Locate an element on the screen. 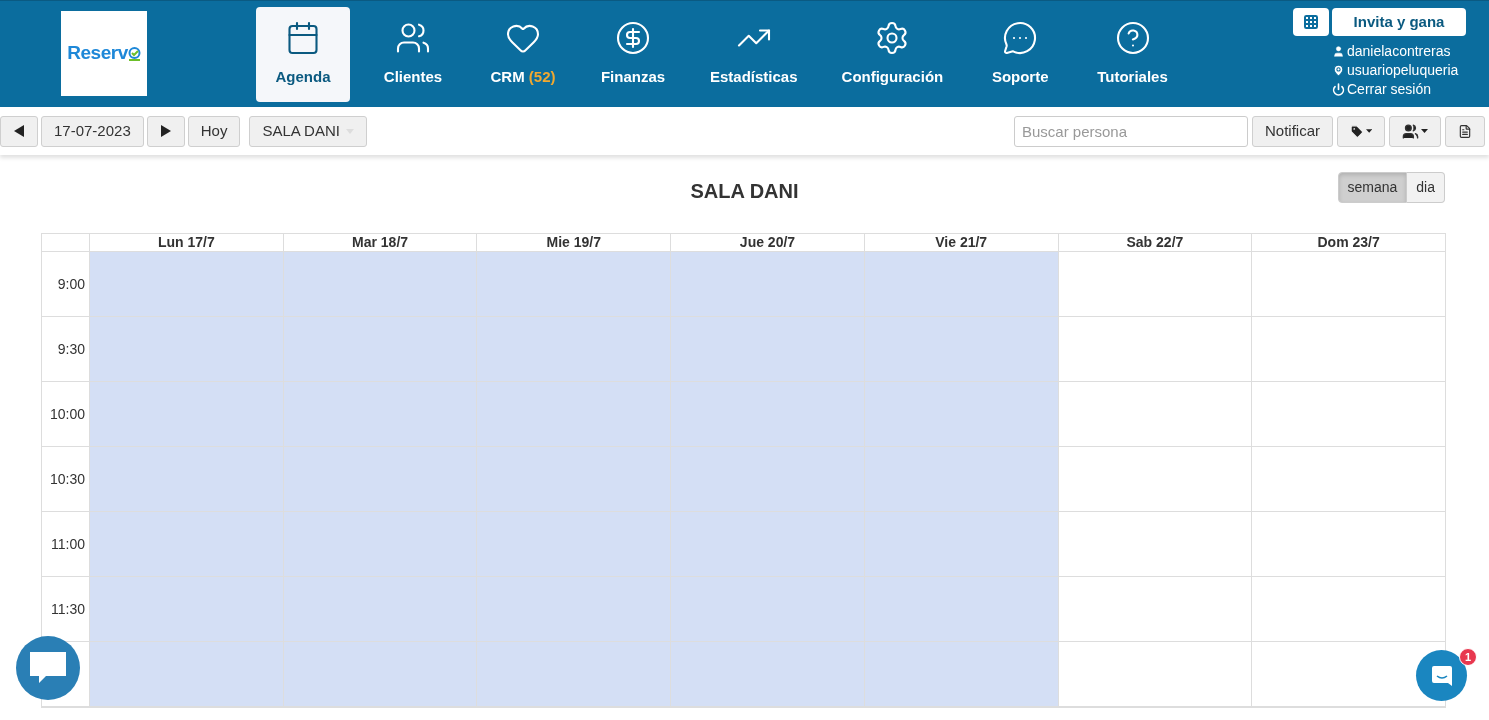 Image resolution: width=1489 pixels, height=720 pixels. invite-button: Invita y gana is located at coordinates (1399, 22).